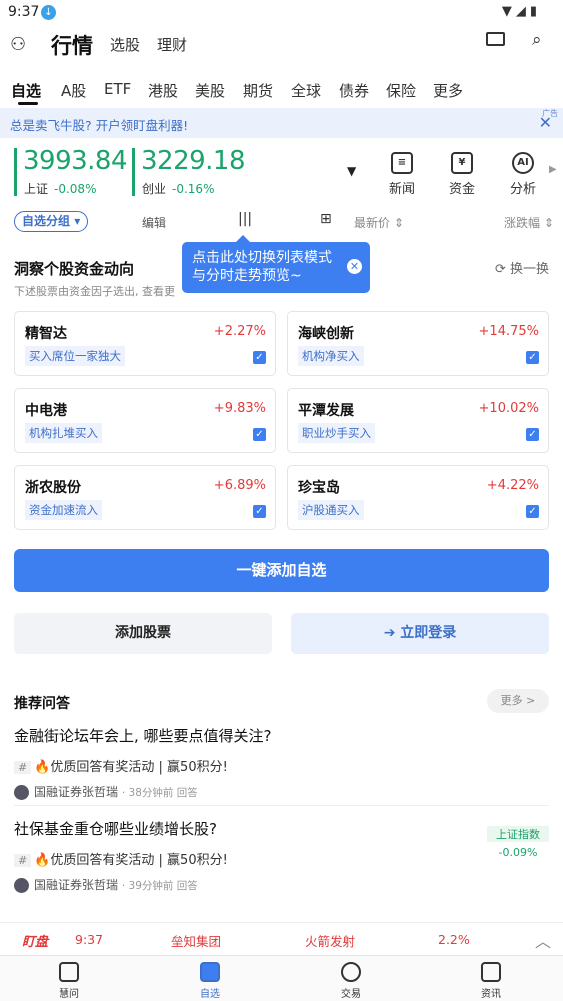 The width and height of the screenshot is (563, 1001). I want to click on stock-card: 精智达 +2.27% 买入席位一家独大 ✓, so click(145, 343).